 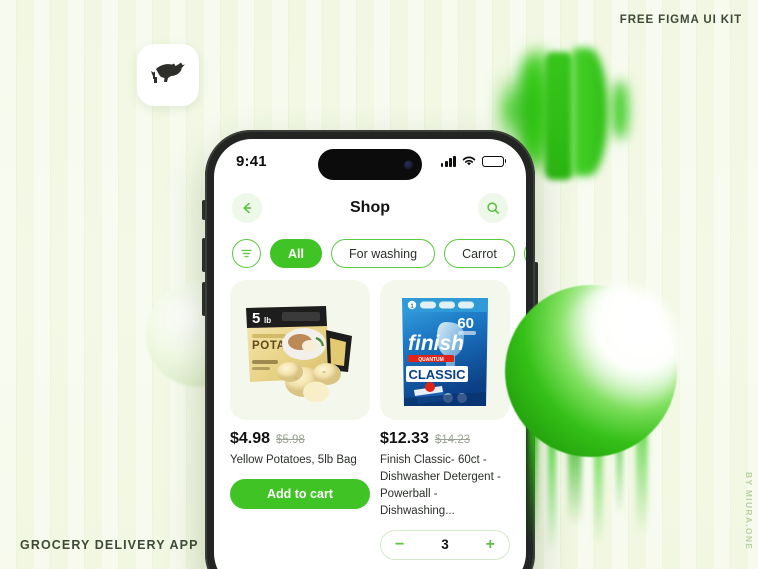 I want to click on yellow-potatoes-5lb-bag-image: 5 lb POTATOES, so click(x=300, y=350).